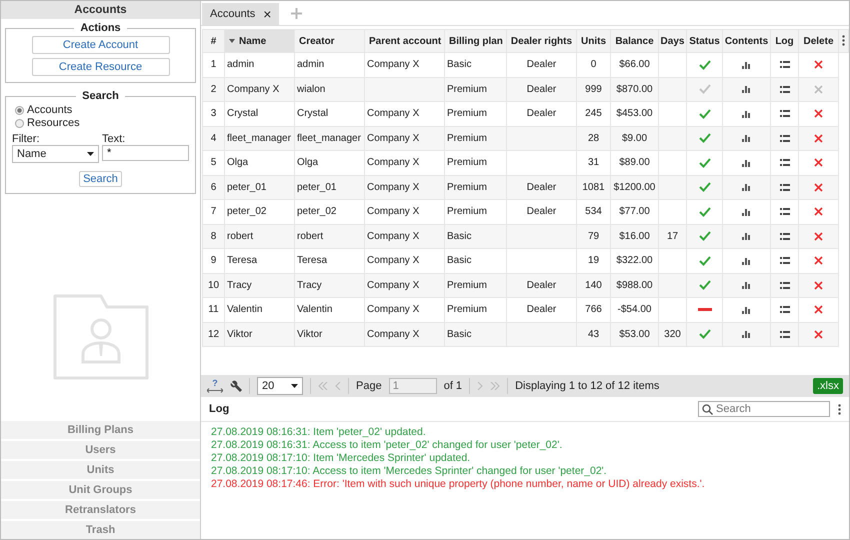 The image size is (850, 540). Describe the element at coordinates (594, 138) in the screenshot. I see `table-cell: 28` at that location.